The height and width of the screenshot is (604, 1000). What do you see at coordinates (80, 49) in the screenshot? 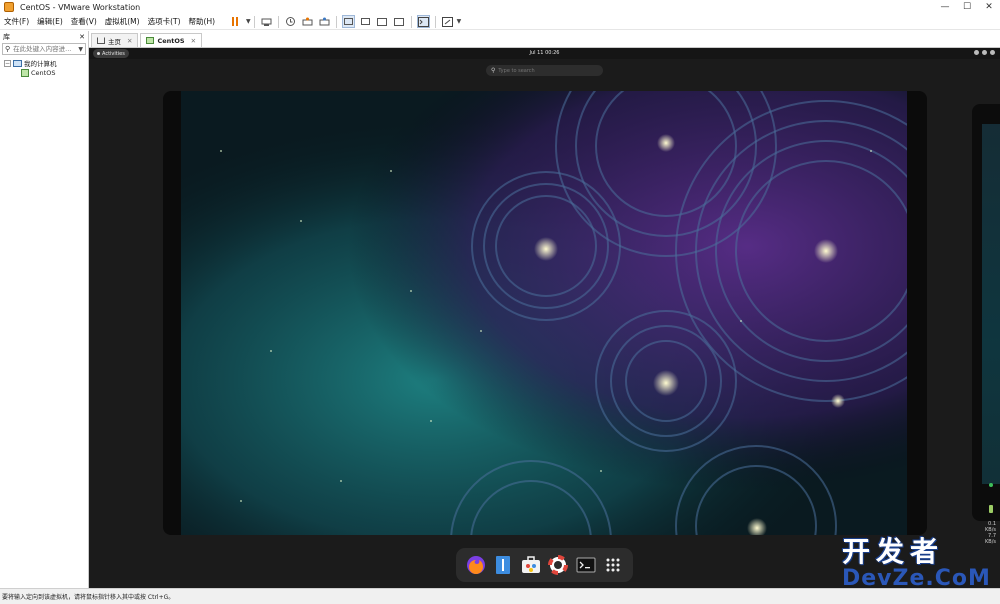
I see `search-dropdown-icon: ▼` at bounding box center [80, 49].